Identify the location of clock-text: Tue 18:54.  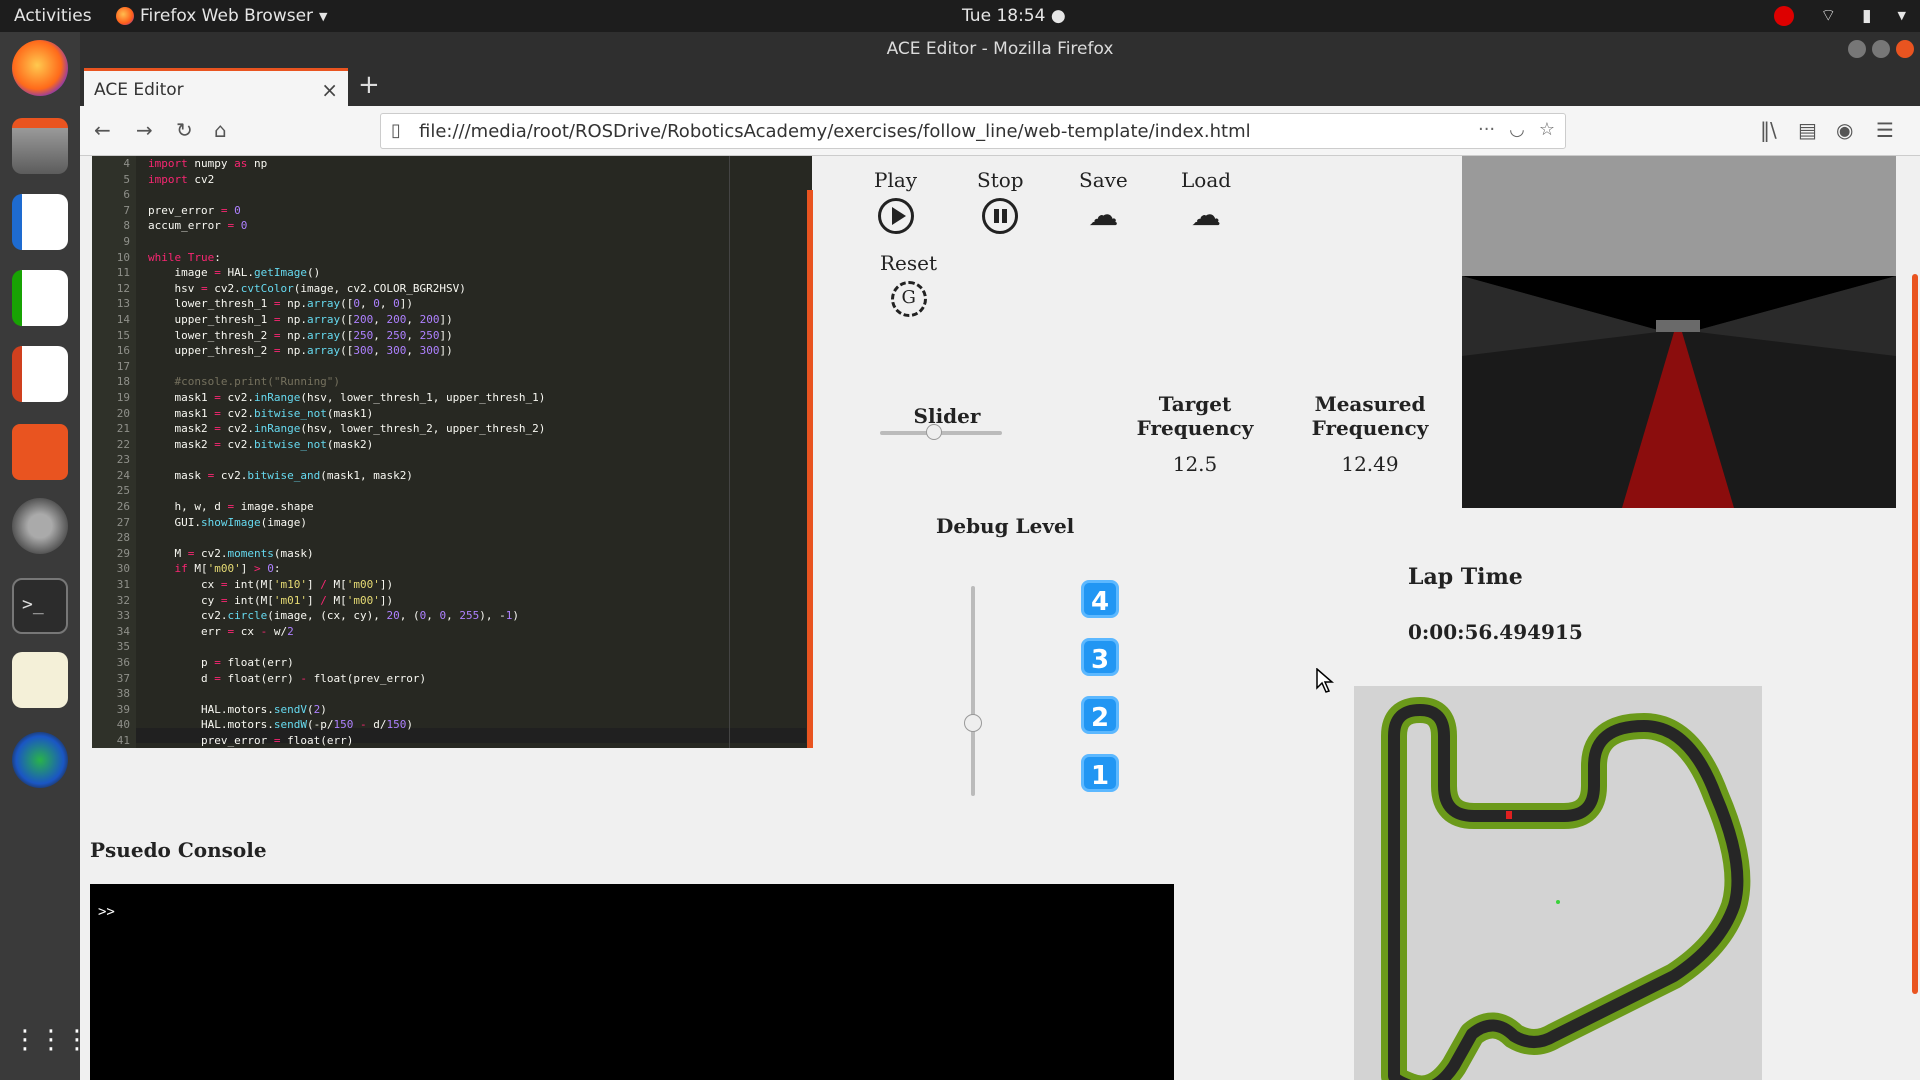
(1004, 16).